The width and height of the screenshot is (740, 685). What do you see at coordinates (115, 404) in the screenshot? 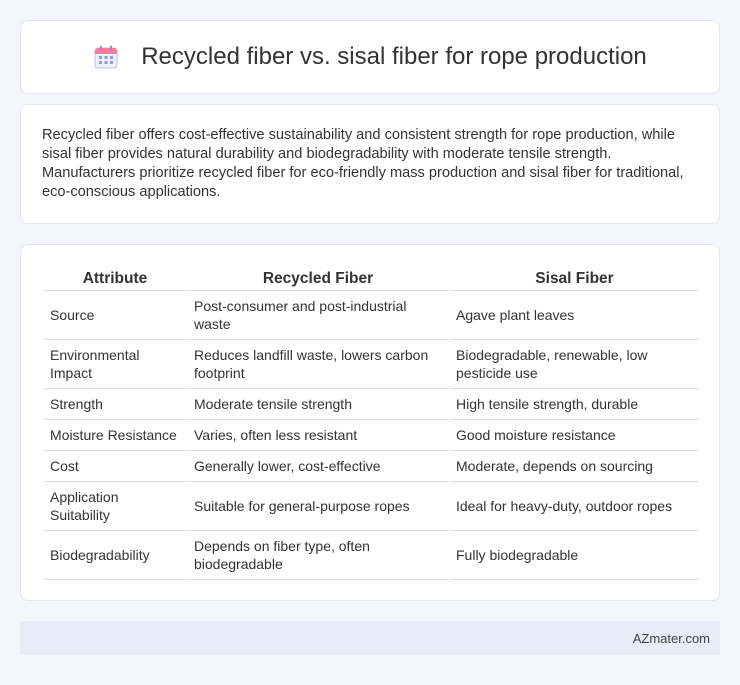
I see `table-cell-attribute: Strength` at bounding box center [115, 404].